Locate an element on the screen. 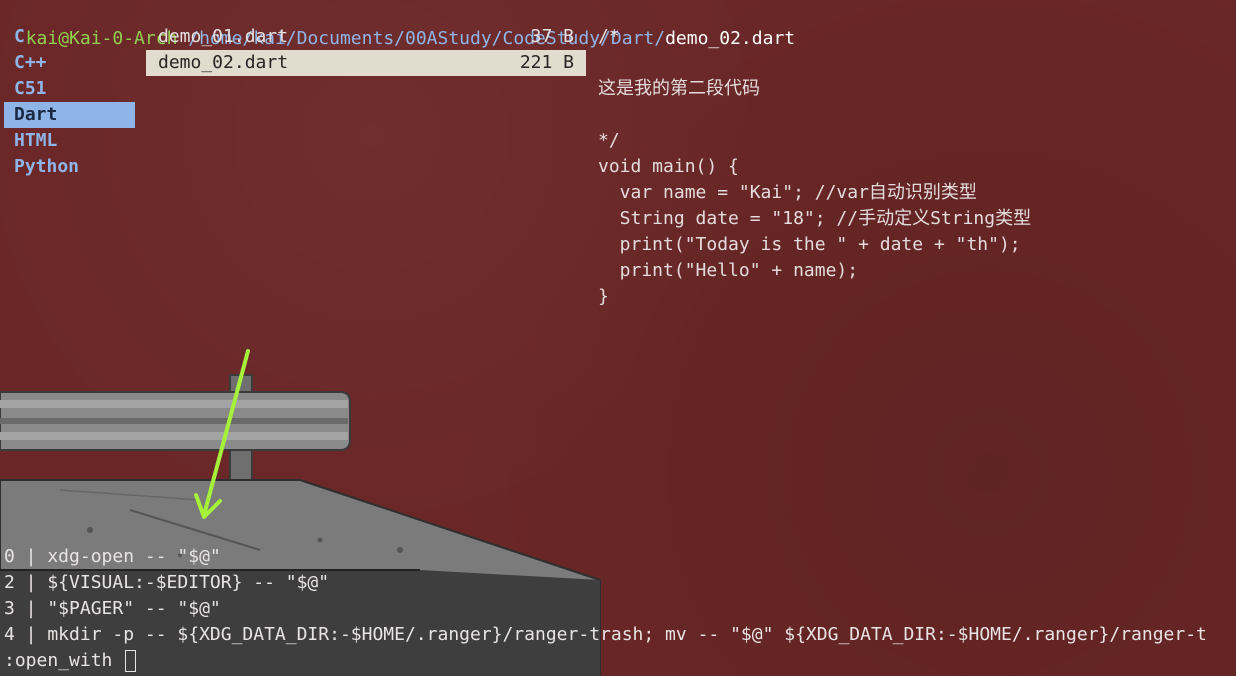 The image size is (1236, 676). command-line: :open_with is located at coordinates (605, 661).